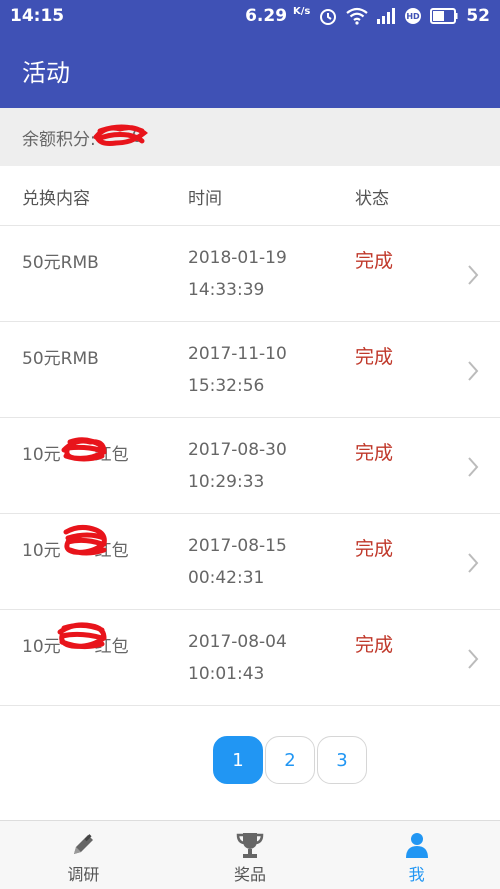 The height and width of the screenshot is (889, 500). What do you see at coordinates (250, 845) in the screenshot?
I see `trophy-icon` at bounding box center [250, 845].